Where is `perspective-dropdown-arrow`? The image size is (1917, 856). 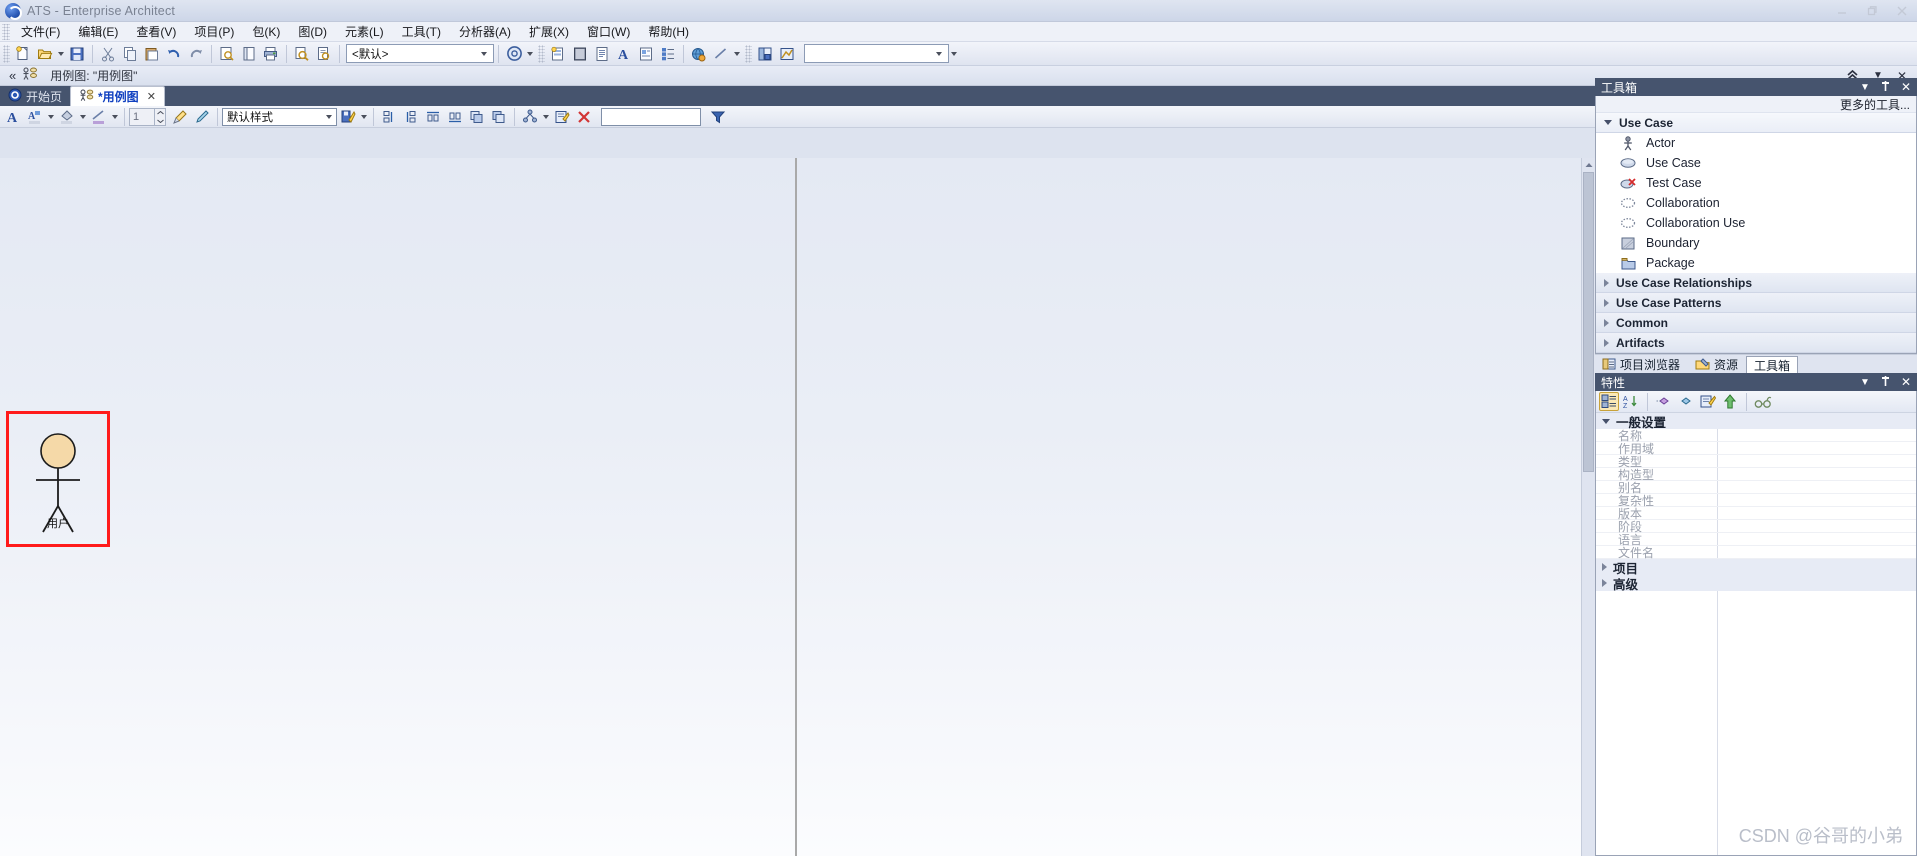
perspective-dropdown-arrow is located at coordinates (484, 53).